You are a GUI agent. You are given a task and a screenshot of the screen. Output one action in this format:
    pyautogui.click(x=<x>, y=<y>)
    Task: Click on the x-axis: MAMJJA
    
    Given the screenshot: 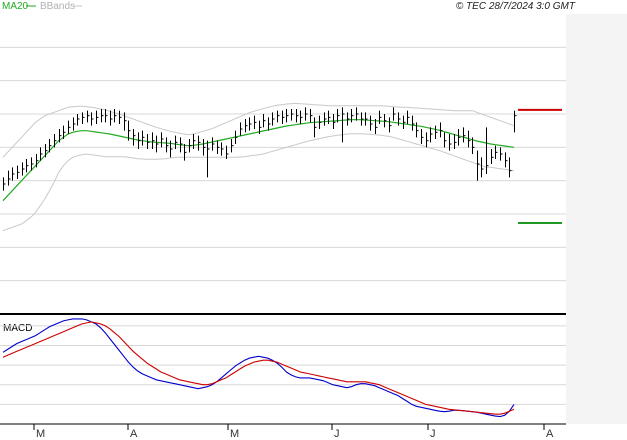 What is the action you would take?
    pyautogui.click(x=293, y=432)
    